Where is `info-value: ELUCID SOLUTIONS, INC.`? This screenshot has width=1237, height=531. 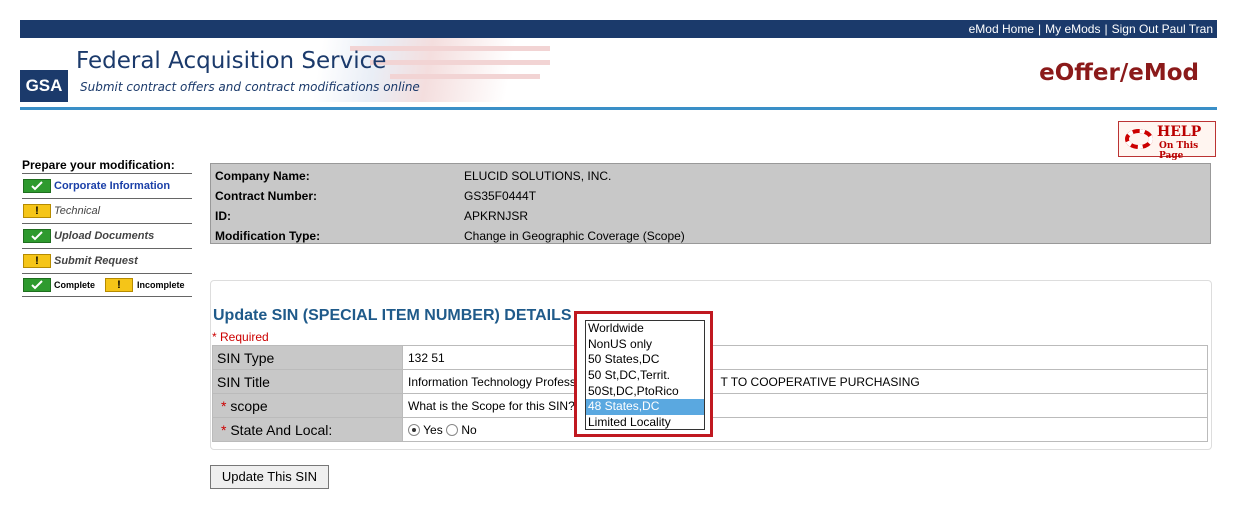
info-value: ELUCID SOLUTIONS, INC. is located at coordinates (538, 176).